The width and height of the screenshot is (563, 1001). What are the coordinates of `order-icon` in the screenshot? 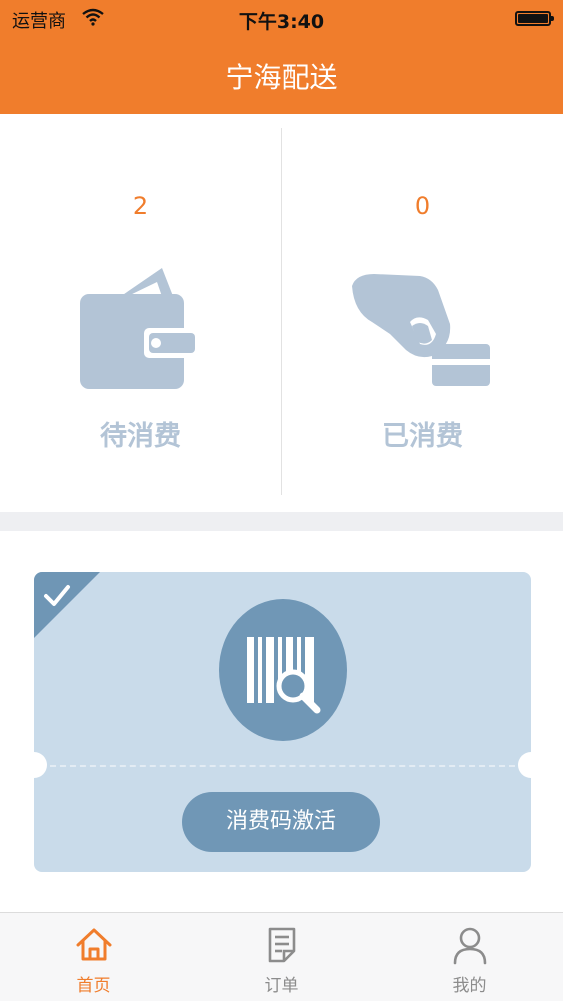 It's located at (282, 945).